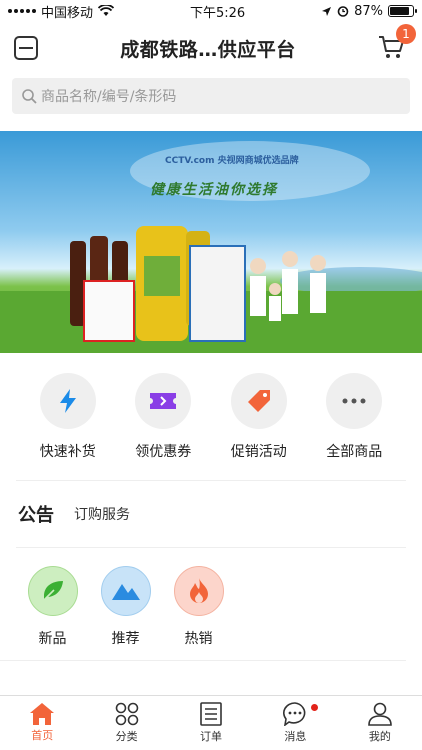 Image resolution: width=422 pixels, height=750 pixels. I want to click on more-icon, so click(354, 401).